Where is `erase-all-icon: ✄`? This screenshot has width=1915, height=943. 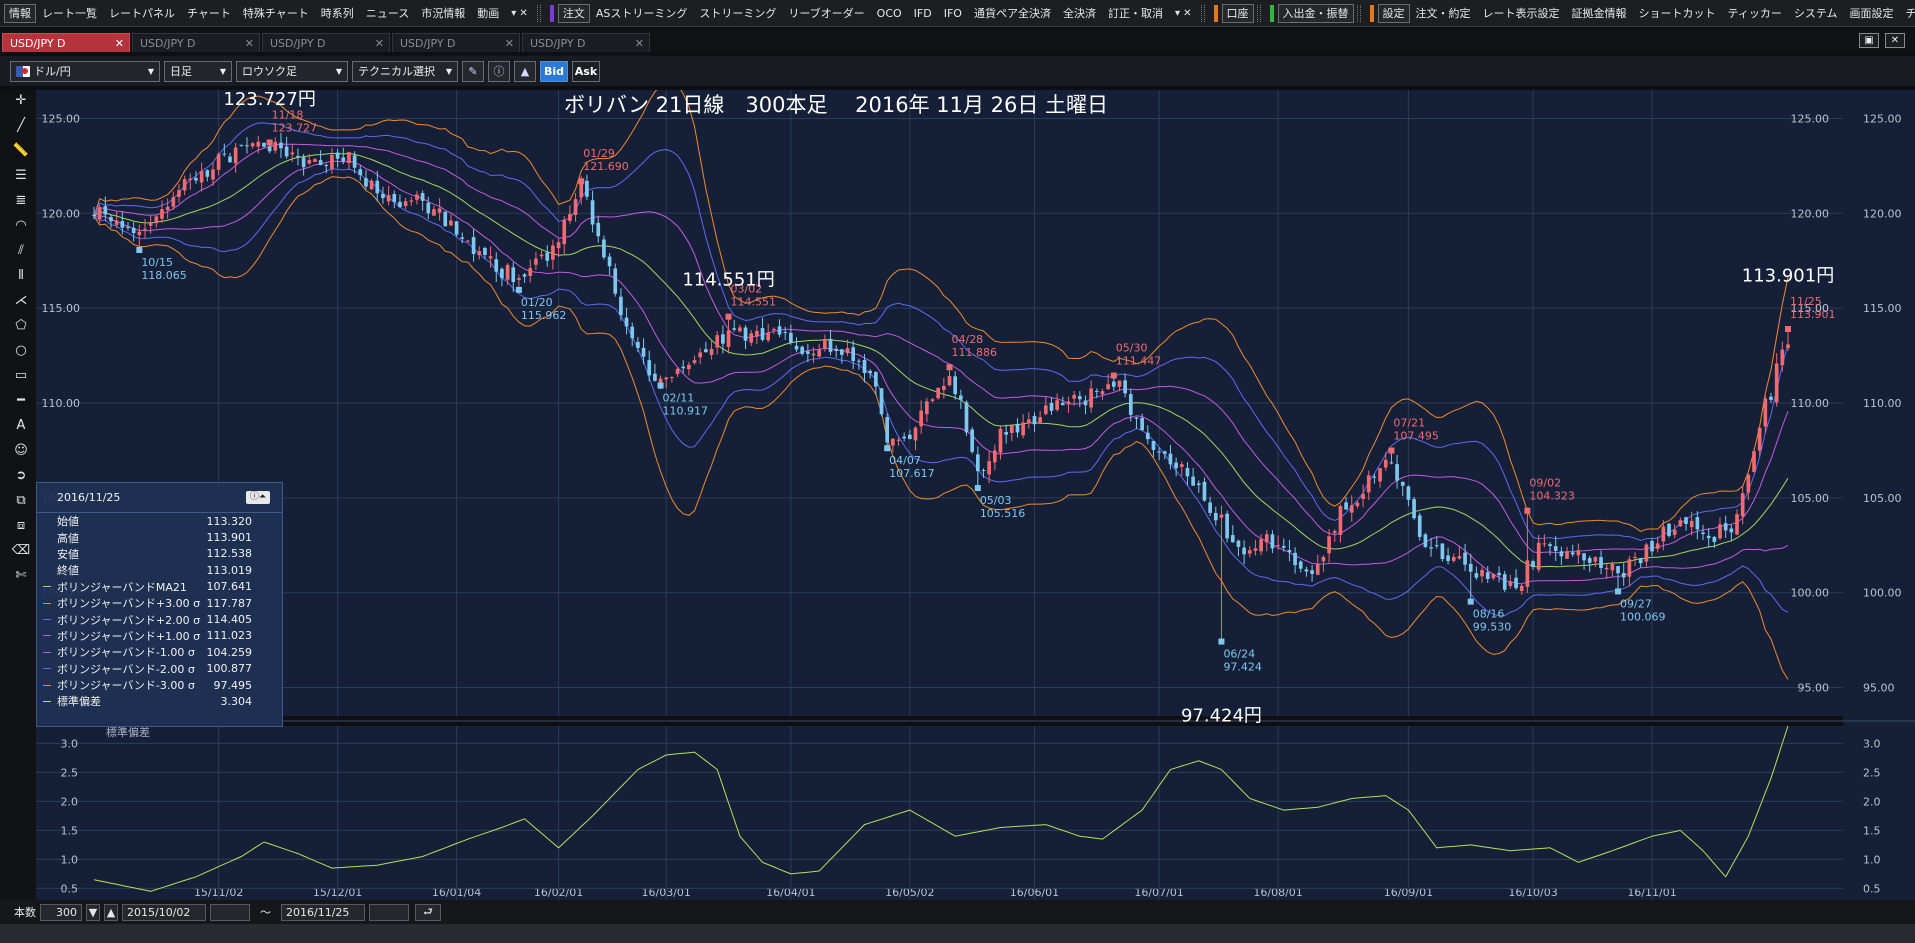 erase-all-icon: ✄ is located at coordinates (21, 575).